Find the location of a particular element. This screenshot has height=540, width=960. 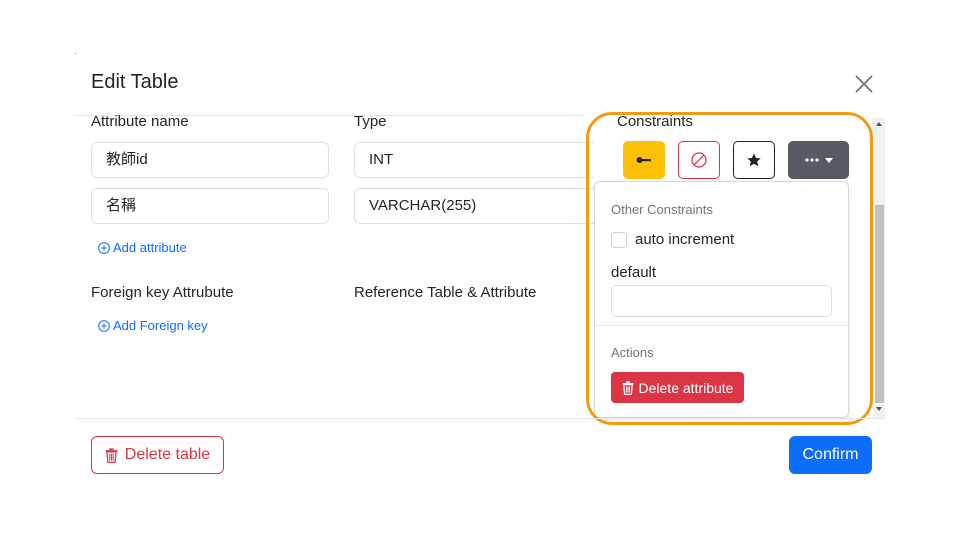

primary-key-button is located at coordinates (644, 160).